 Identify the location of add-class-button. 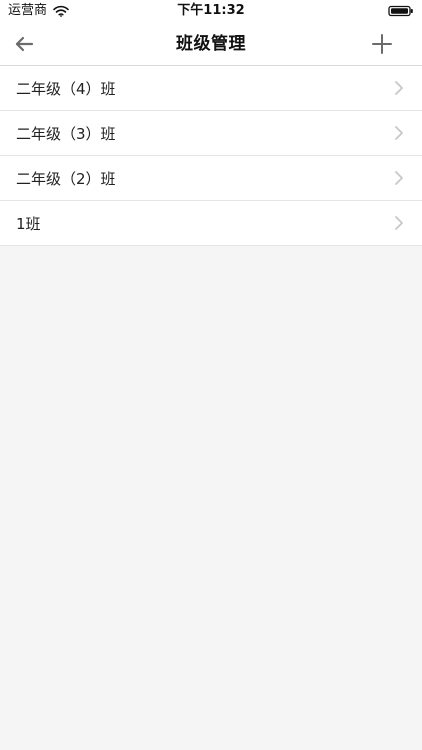
(382, 44).